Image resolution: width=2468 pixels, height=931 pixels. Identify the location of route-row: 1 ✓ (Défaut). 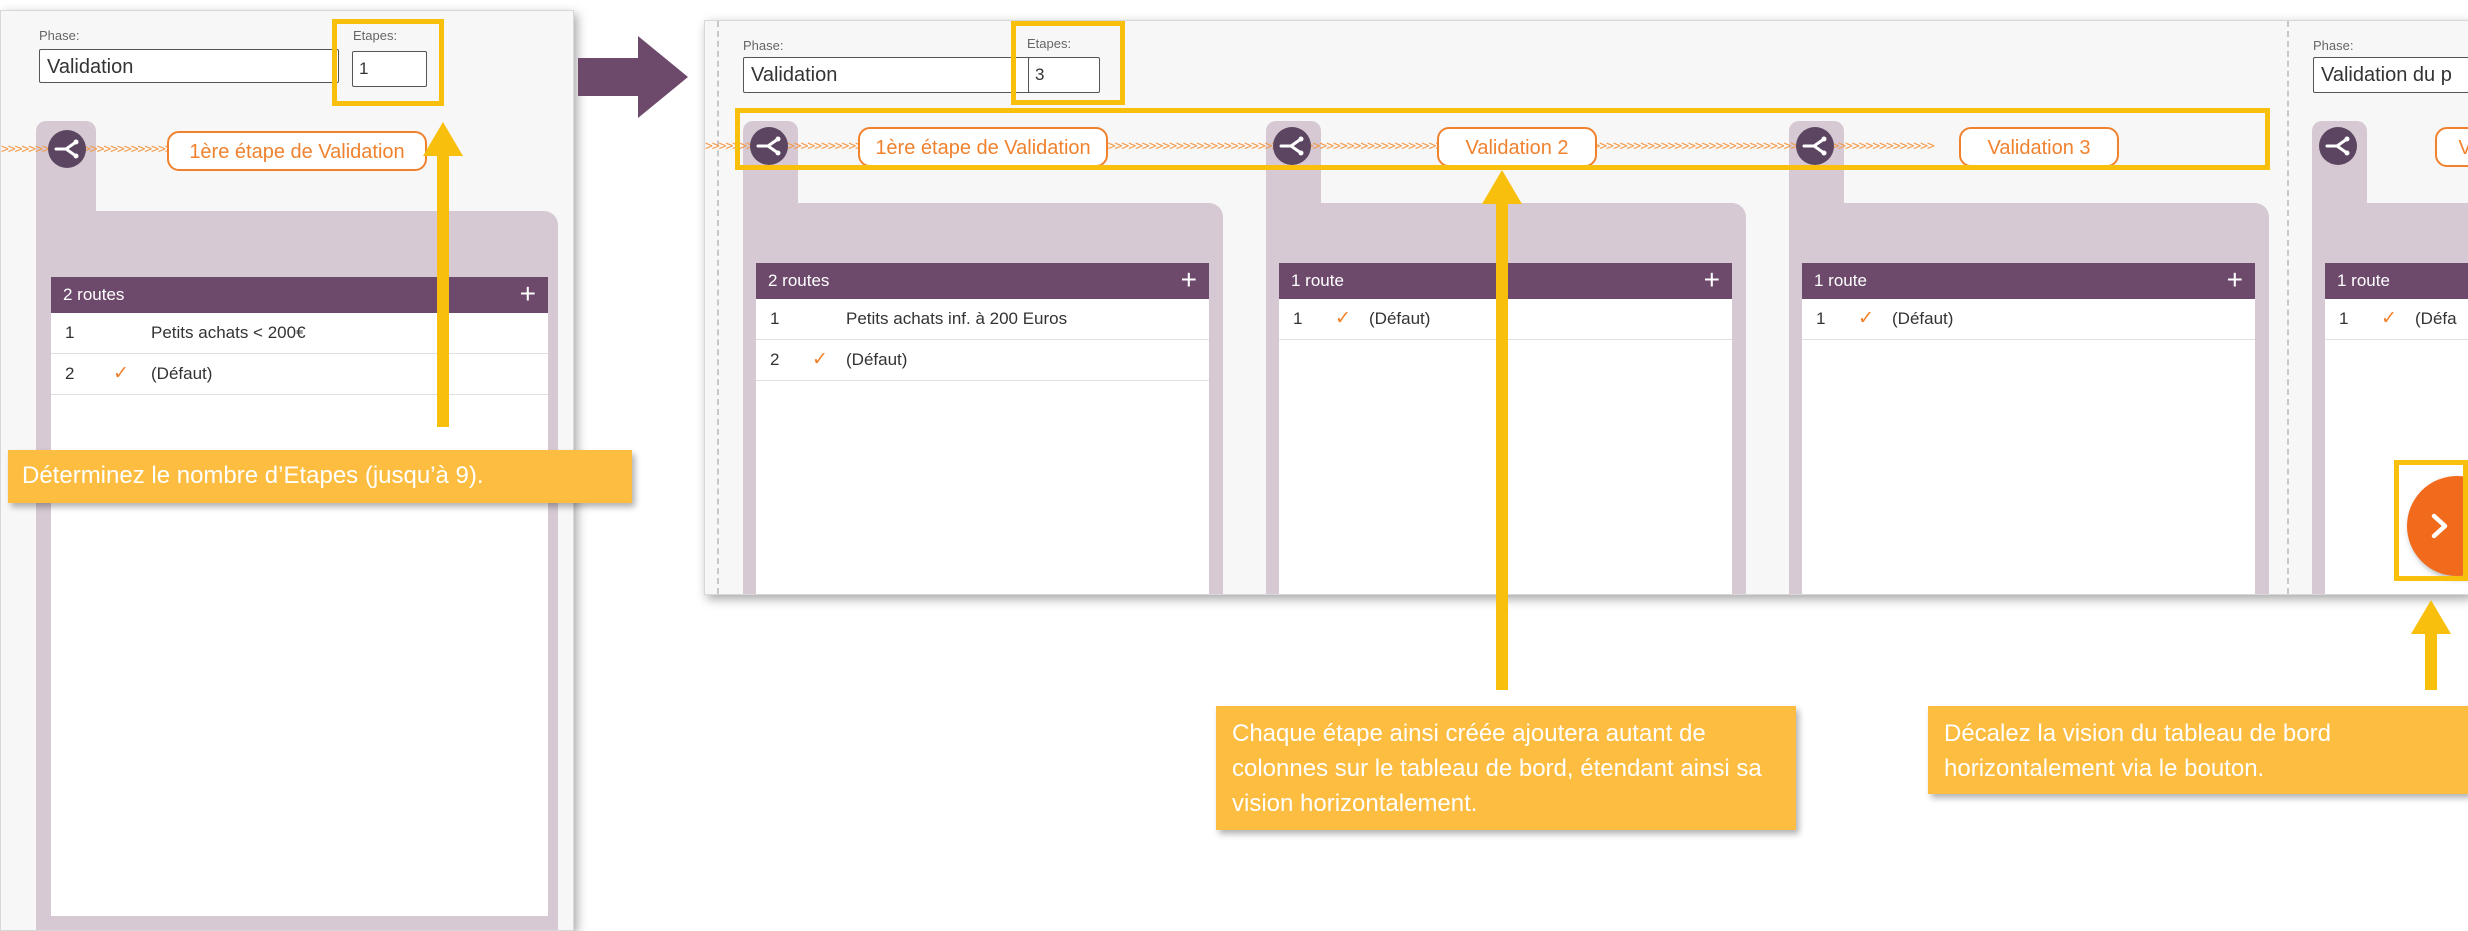
(2028, 319).